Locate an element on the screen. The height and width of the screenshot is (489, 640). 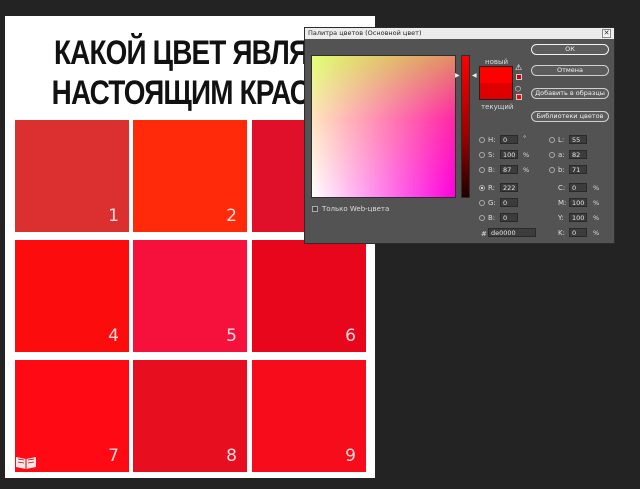
yellow-key: Y: is located at coordinates (561, 218).